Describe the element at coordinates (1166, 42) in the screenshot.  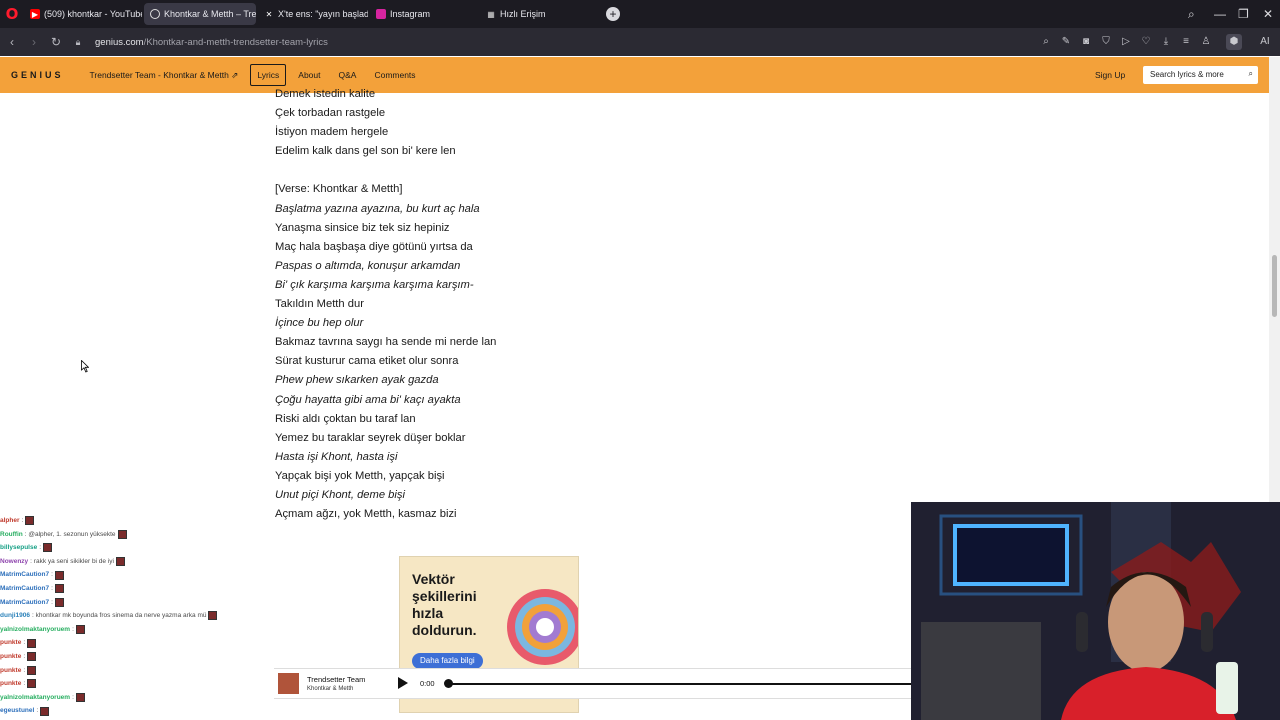
I see `download-icon: ⤓` at that location.